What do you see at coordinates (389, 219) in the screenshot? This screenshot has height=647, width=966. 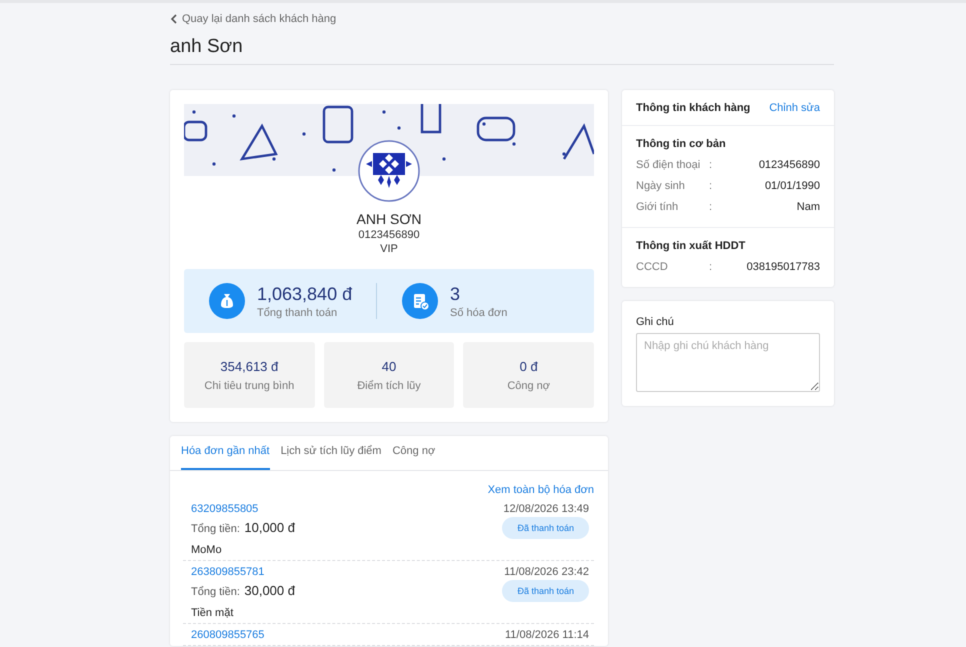 I see `customer-name: ANH SƠN` at bounding box center [389, 219].